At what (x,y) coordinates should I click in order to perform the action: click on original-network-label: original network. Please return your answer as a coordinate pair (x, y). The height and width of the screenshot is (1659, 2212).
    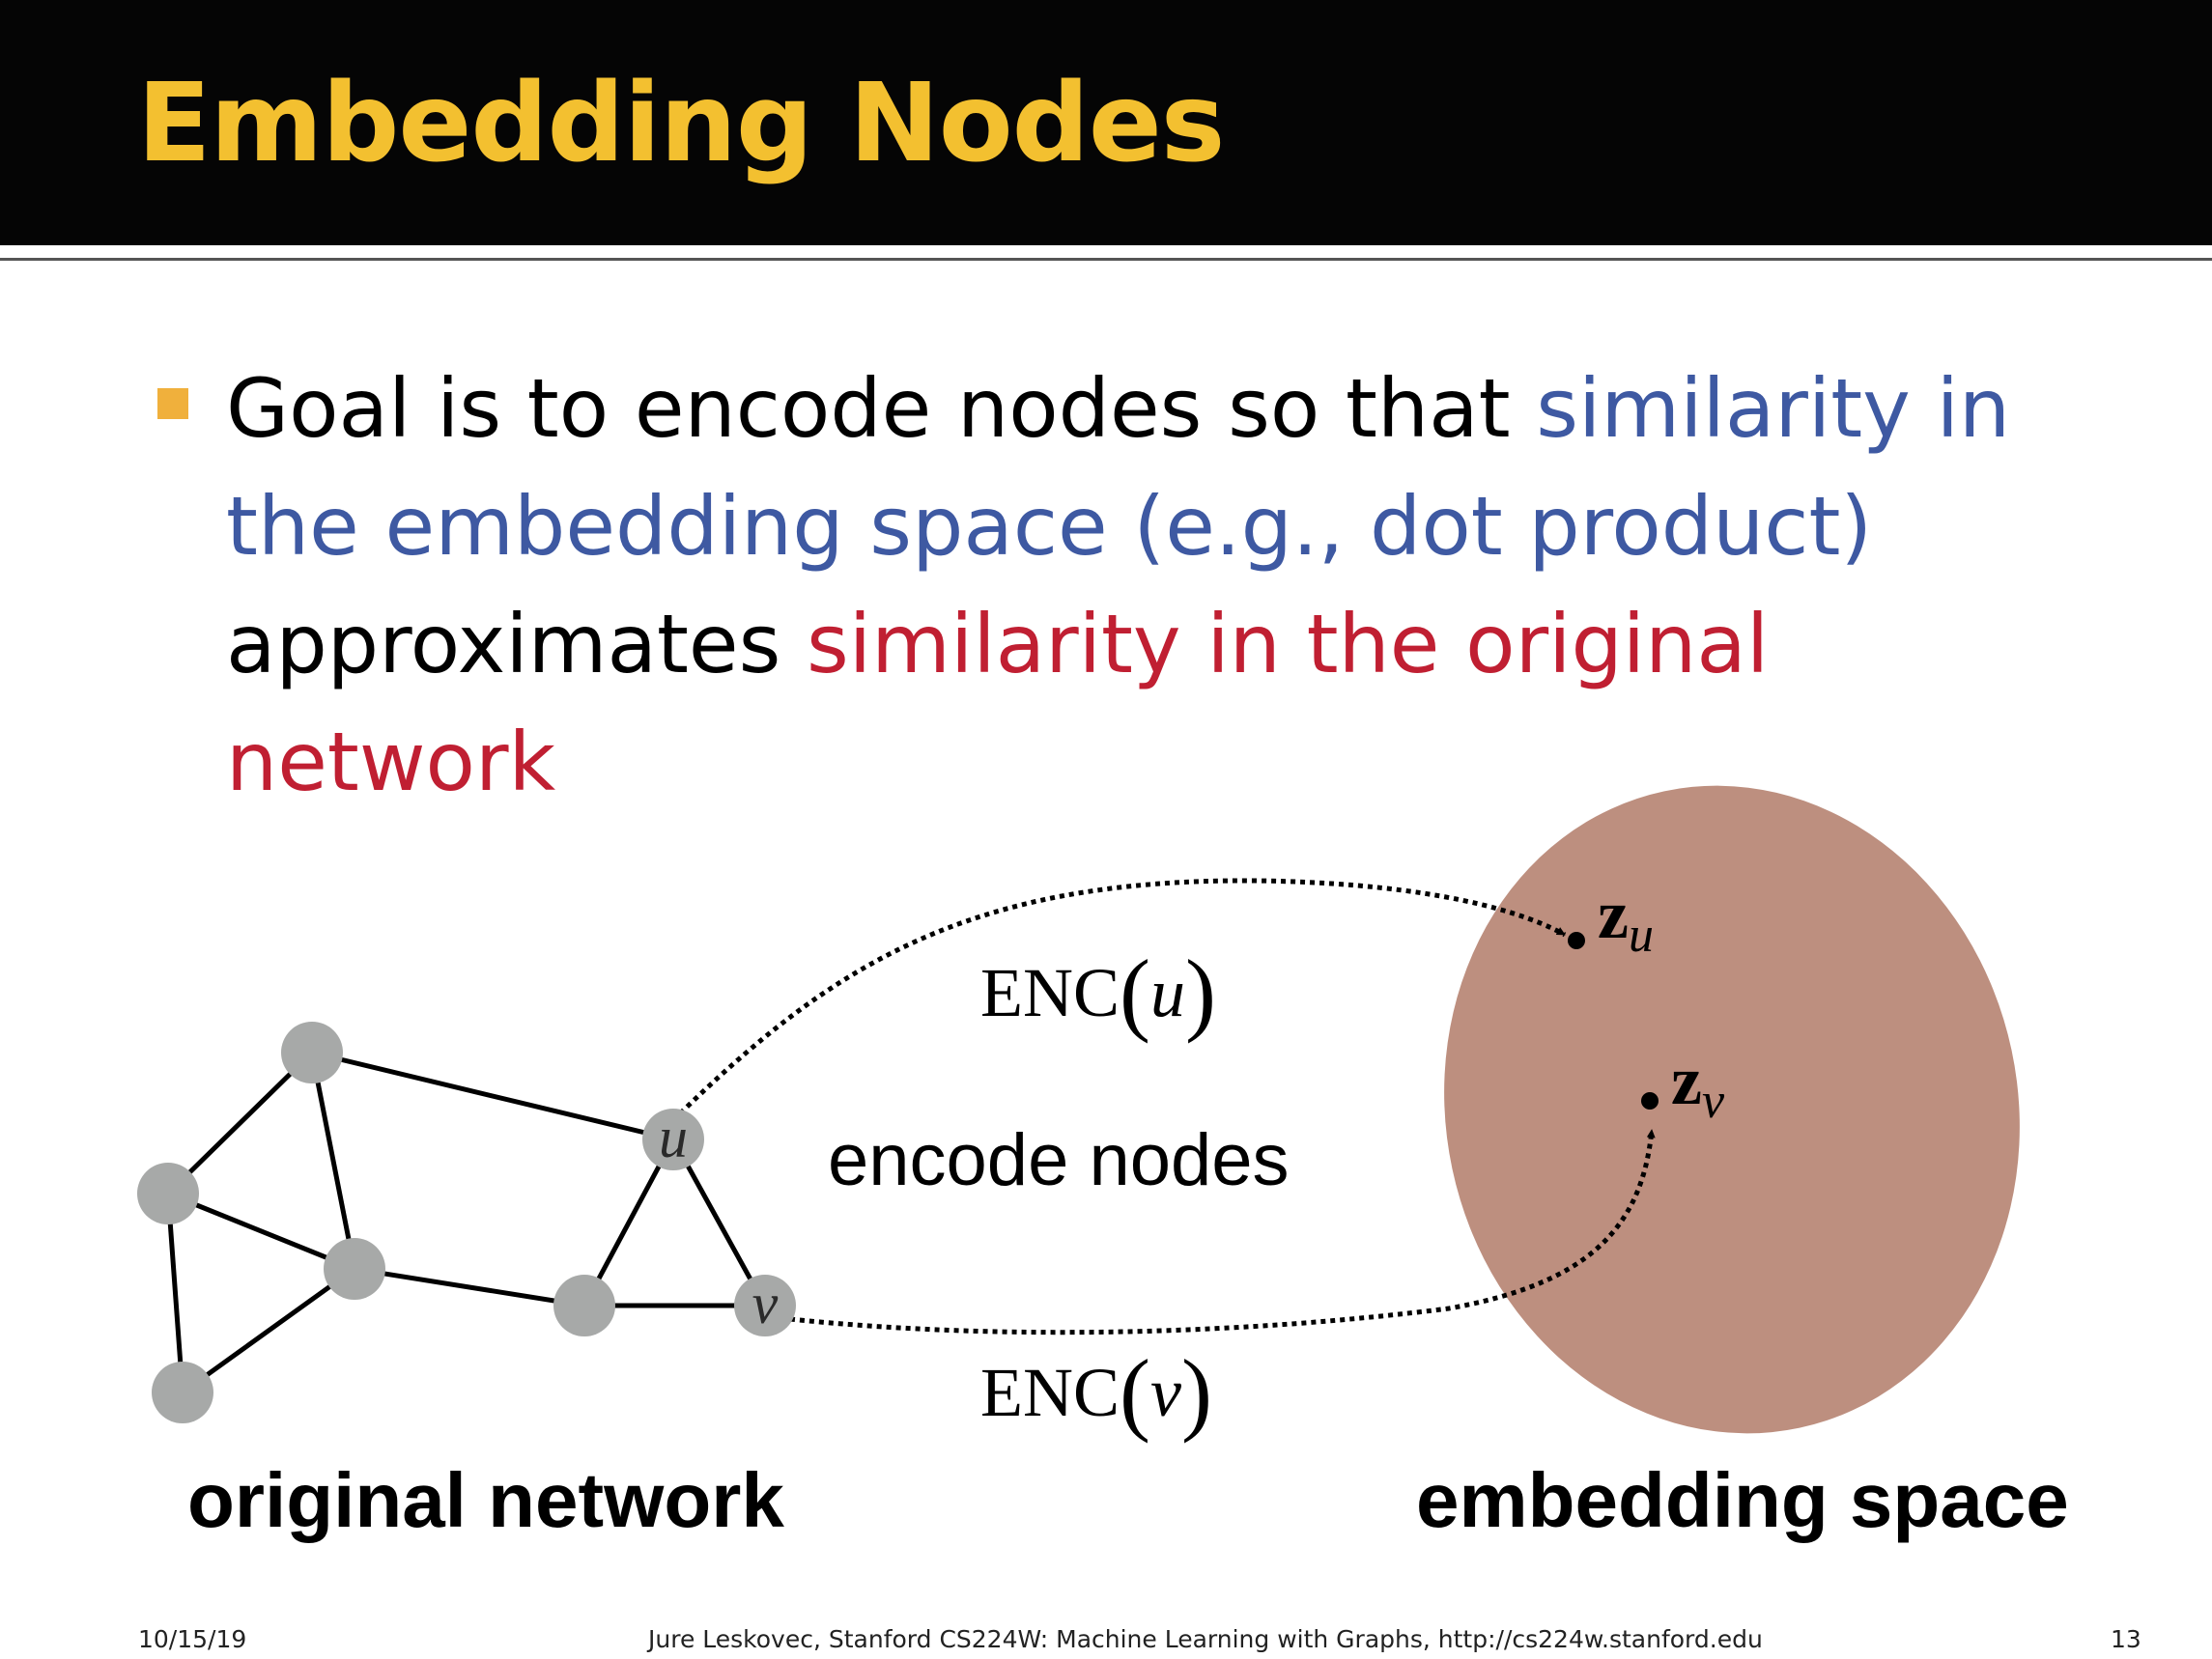
    Looking at the image, I should click on (485, 1500).